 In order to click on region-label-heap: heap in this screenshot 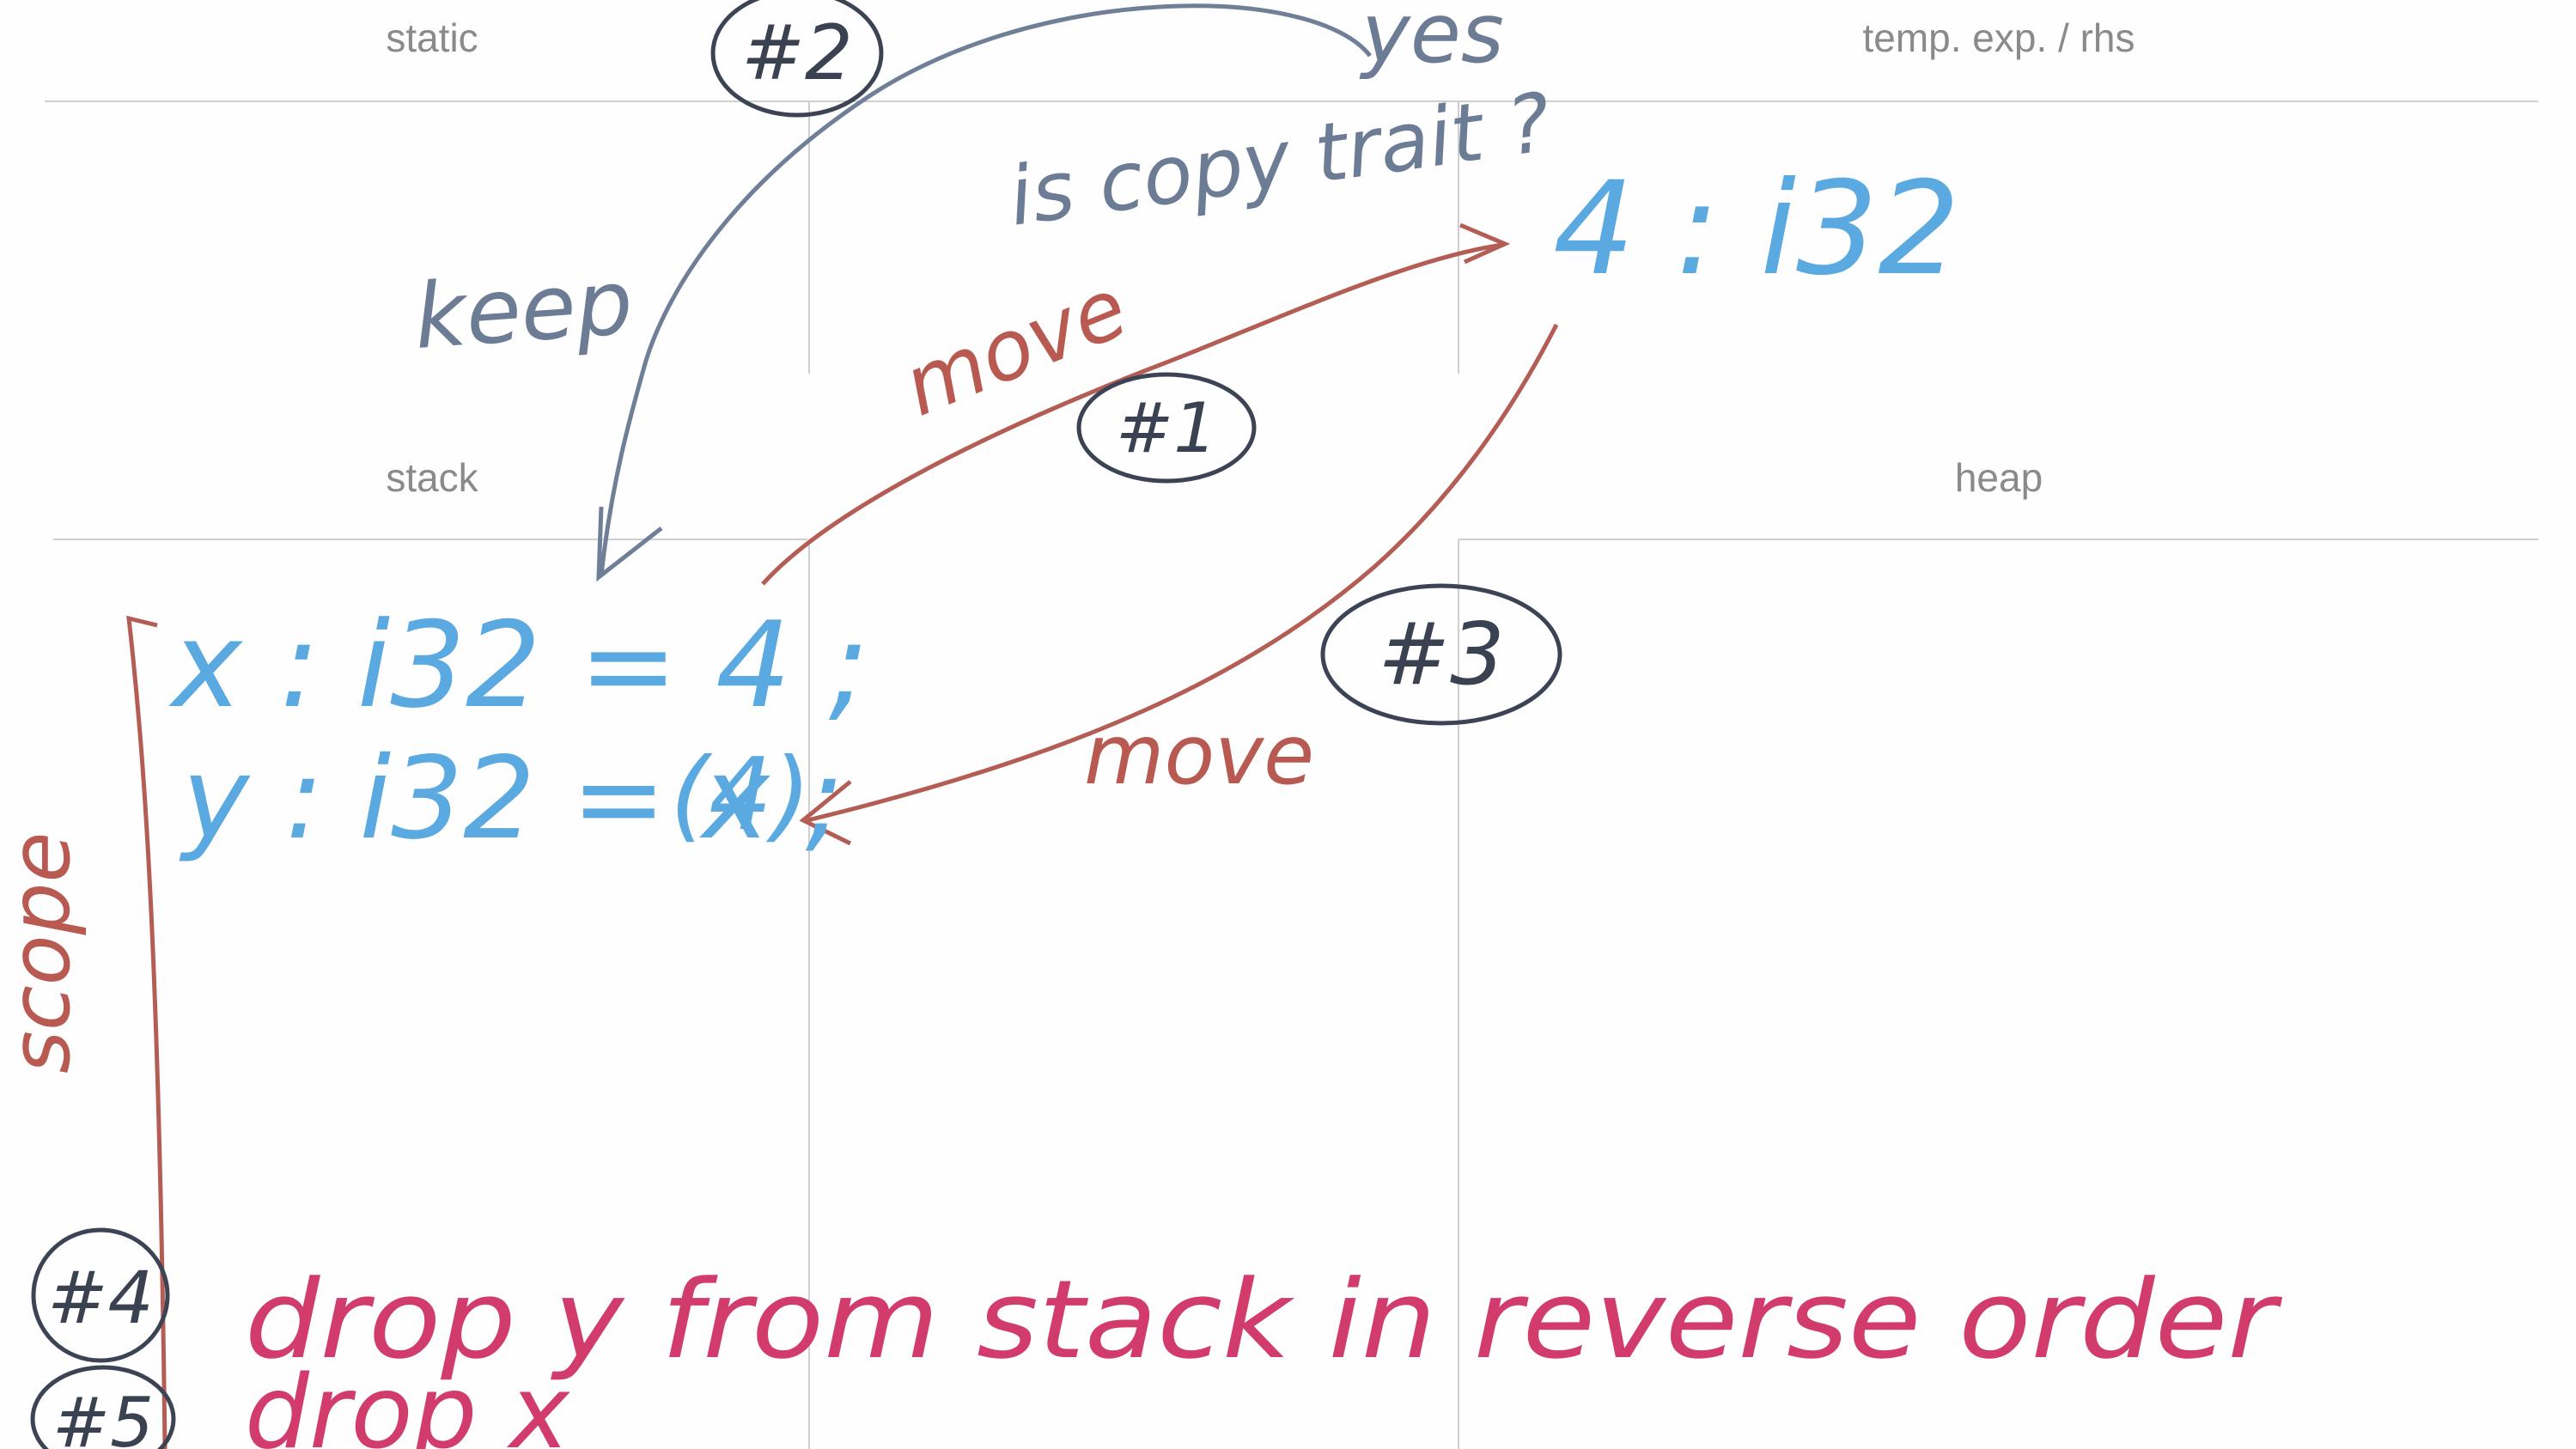, I will do `click(1999, 478)`.